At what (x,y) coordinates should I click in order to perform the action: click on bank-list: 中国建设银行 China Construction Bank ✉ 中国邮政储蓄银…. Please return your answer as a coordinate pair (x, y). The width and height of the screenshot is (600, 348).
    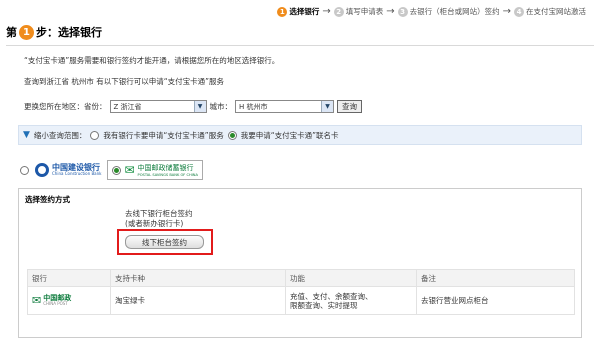
    Looking at the image, I should click on (111, 170).